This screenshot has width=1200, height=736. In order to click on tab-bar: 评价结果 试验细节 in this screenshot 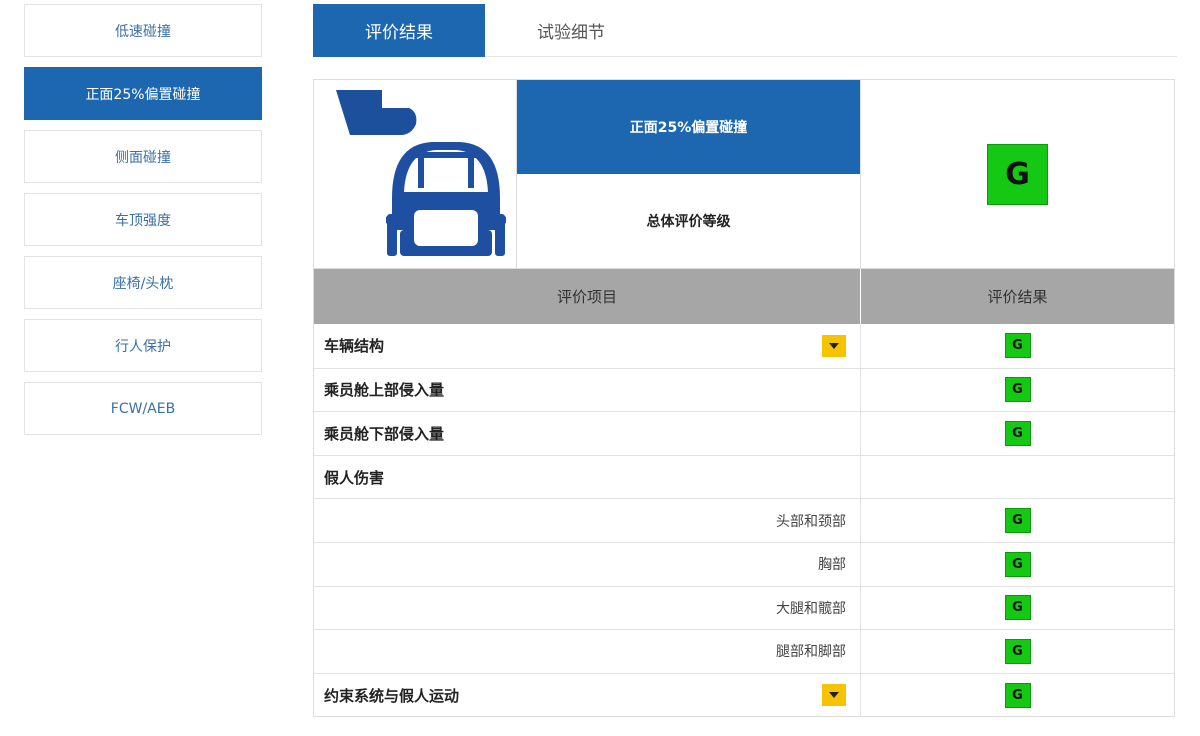, I will do `click(745, 30)`.